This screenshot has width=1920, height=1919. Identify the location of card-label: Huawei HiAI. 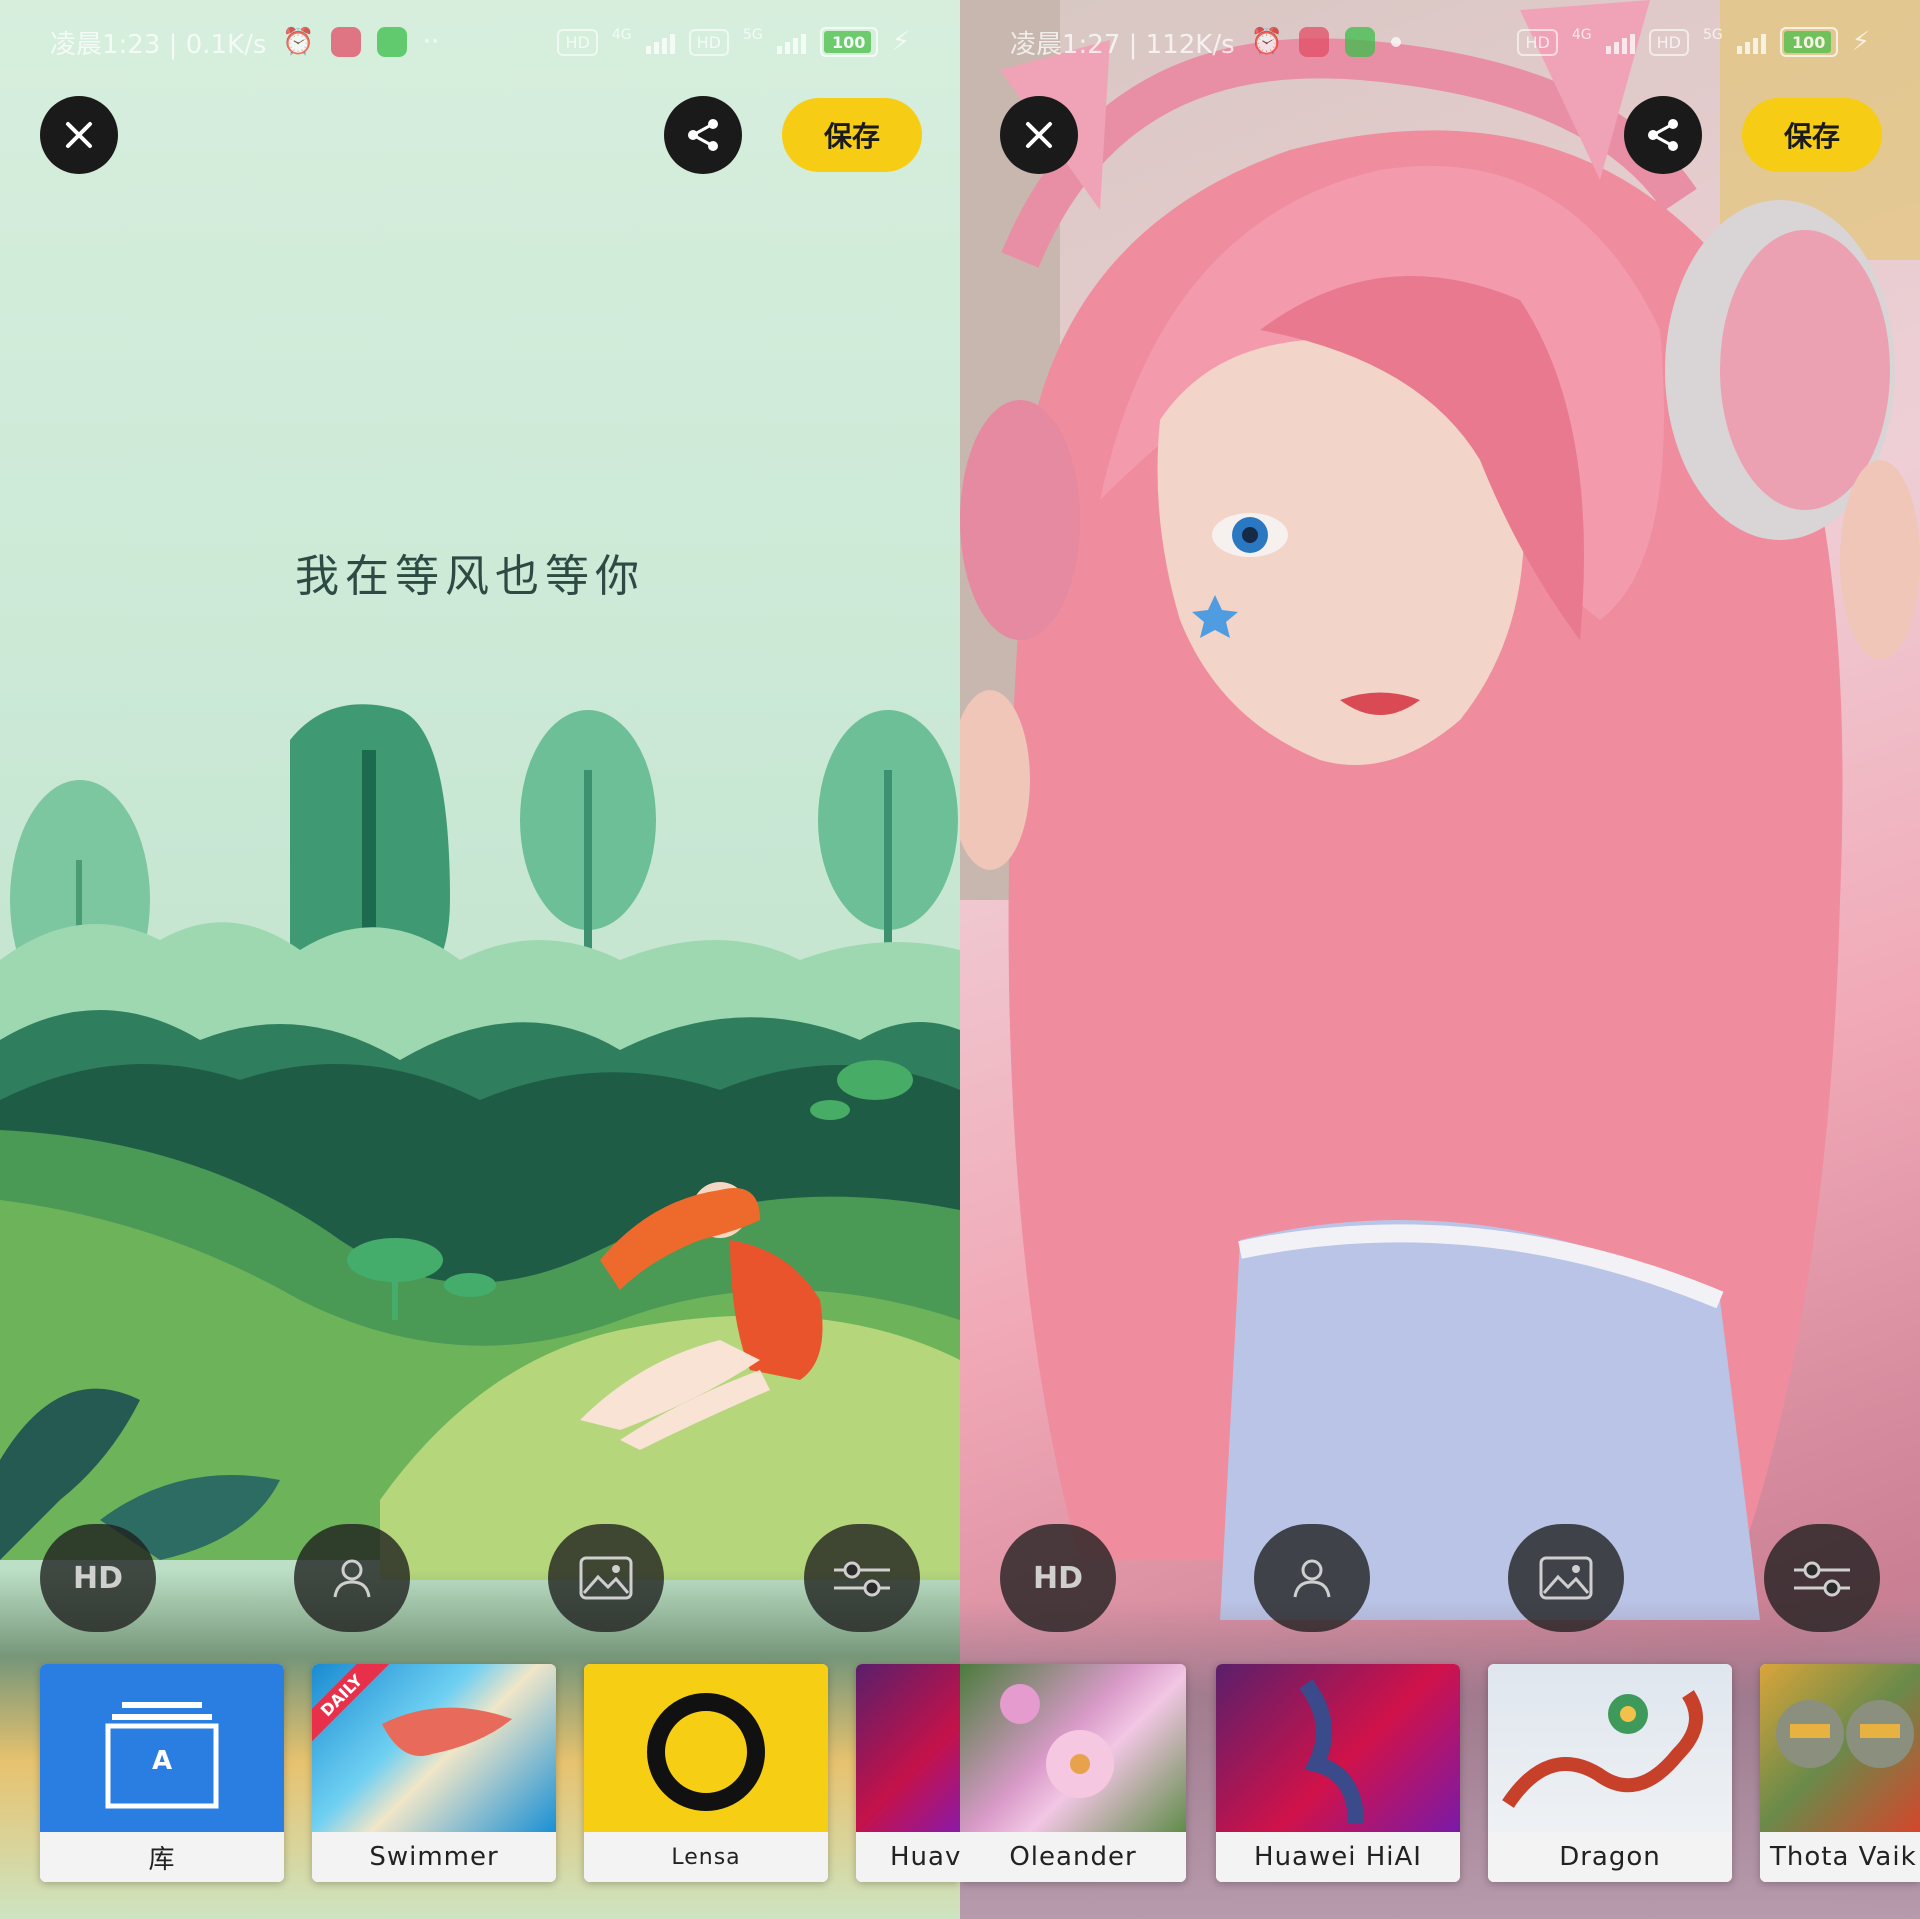
(1338, 1857).